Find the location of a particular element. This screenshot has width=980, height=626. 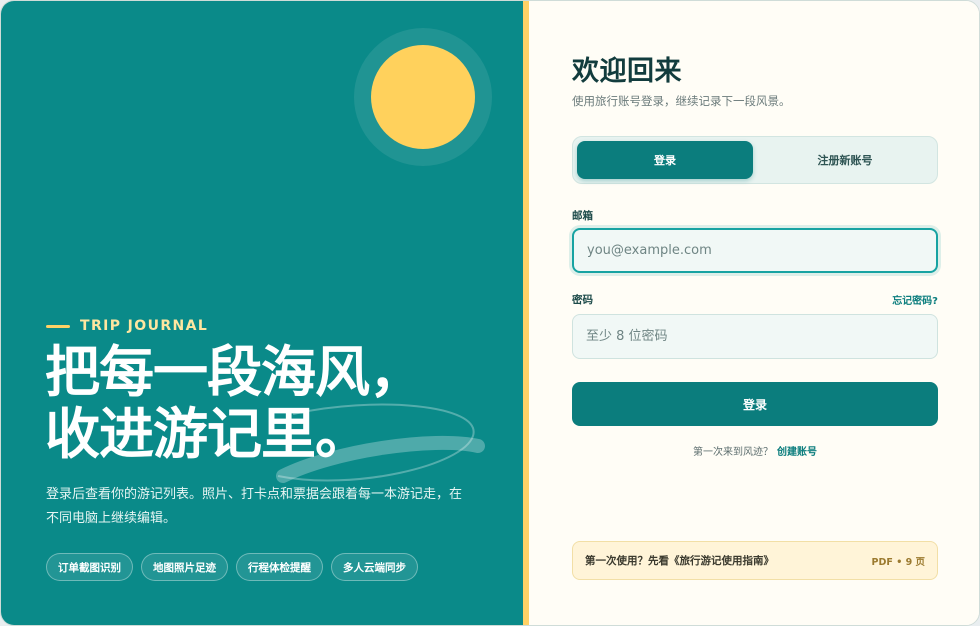

login-button: 登录 is located at coordinates (755, 404).